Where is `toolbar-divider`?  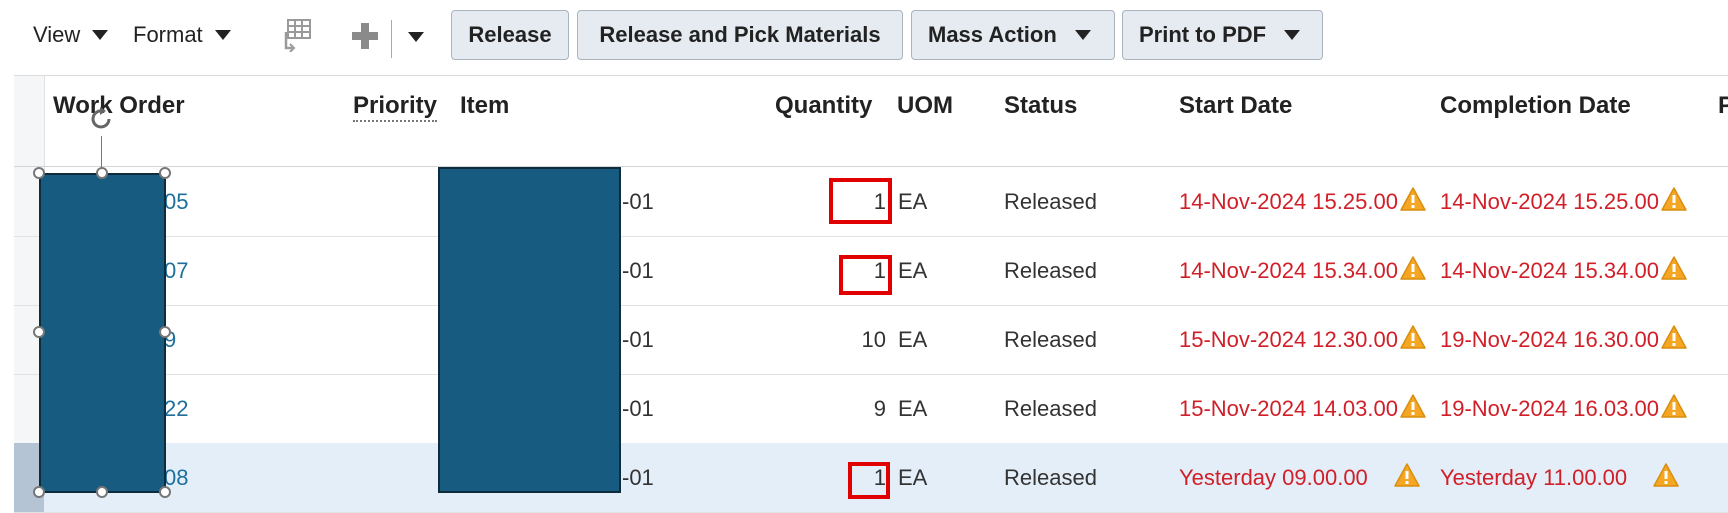
toolbar-divider is located at coordinates (871, 75).